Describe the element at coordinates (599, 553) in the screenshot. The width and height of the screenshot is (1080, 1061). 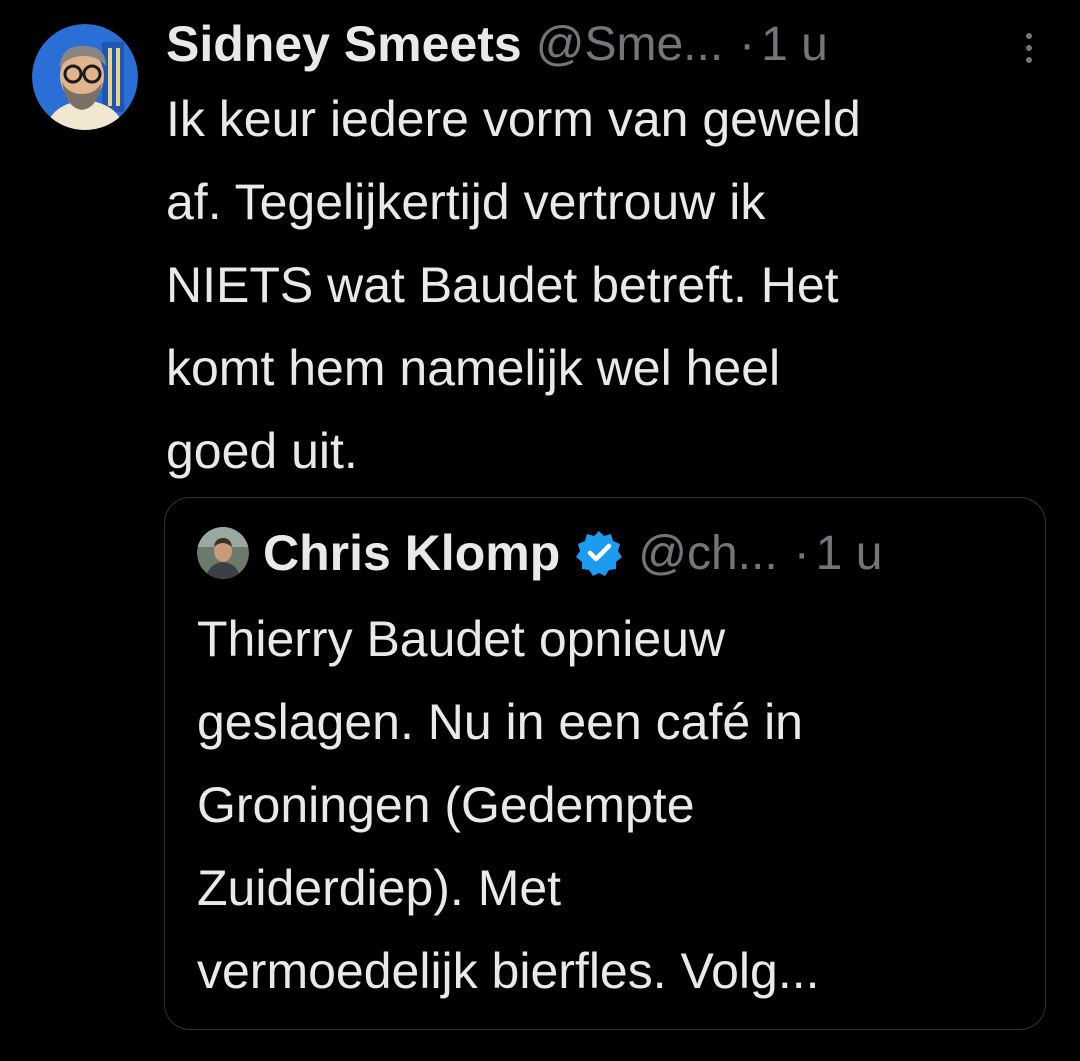
I see `verified-badge-icon` at that location.